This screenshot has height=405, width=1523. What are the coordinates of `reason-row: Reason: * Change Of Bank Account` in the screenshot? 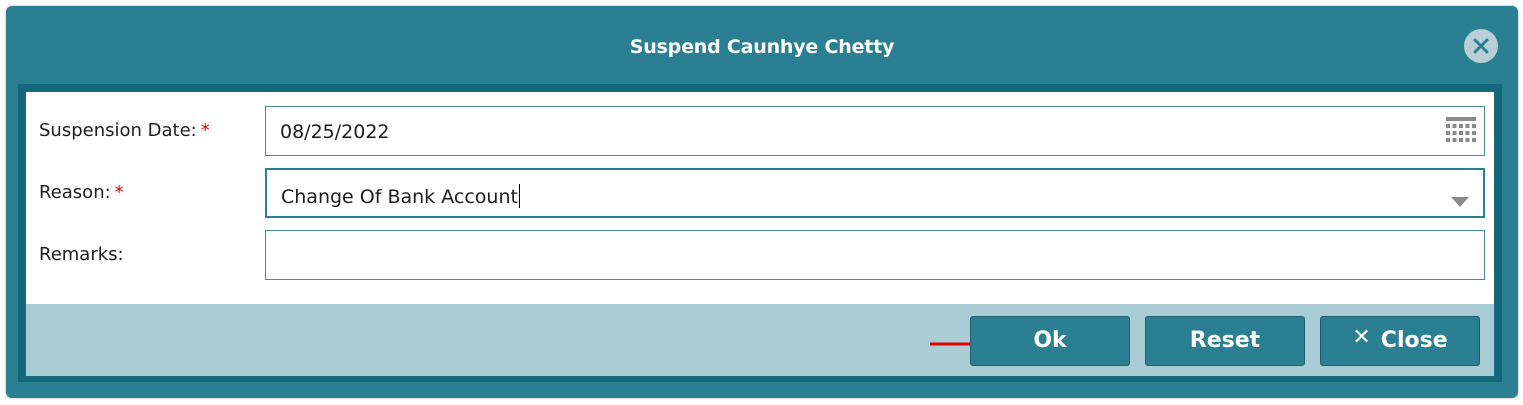 It's located at (760, 194).